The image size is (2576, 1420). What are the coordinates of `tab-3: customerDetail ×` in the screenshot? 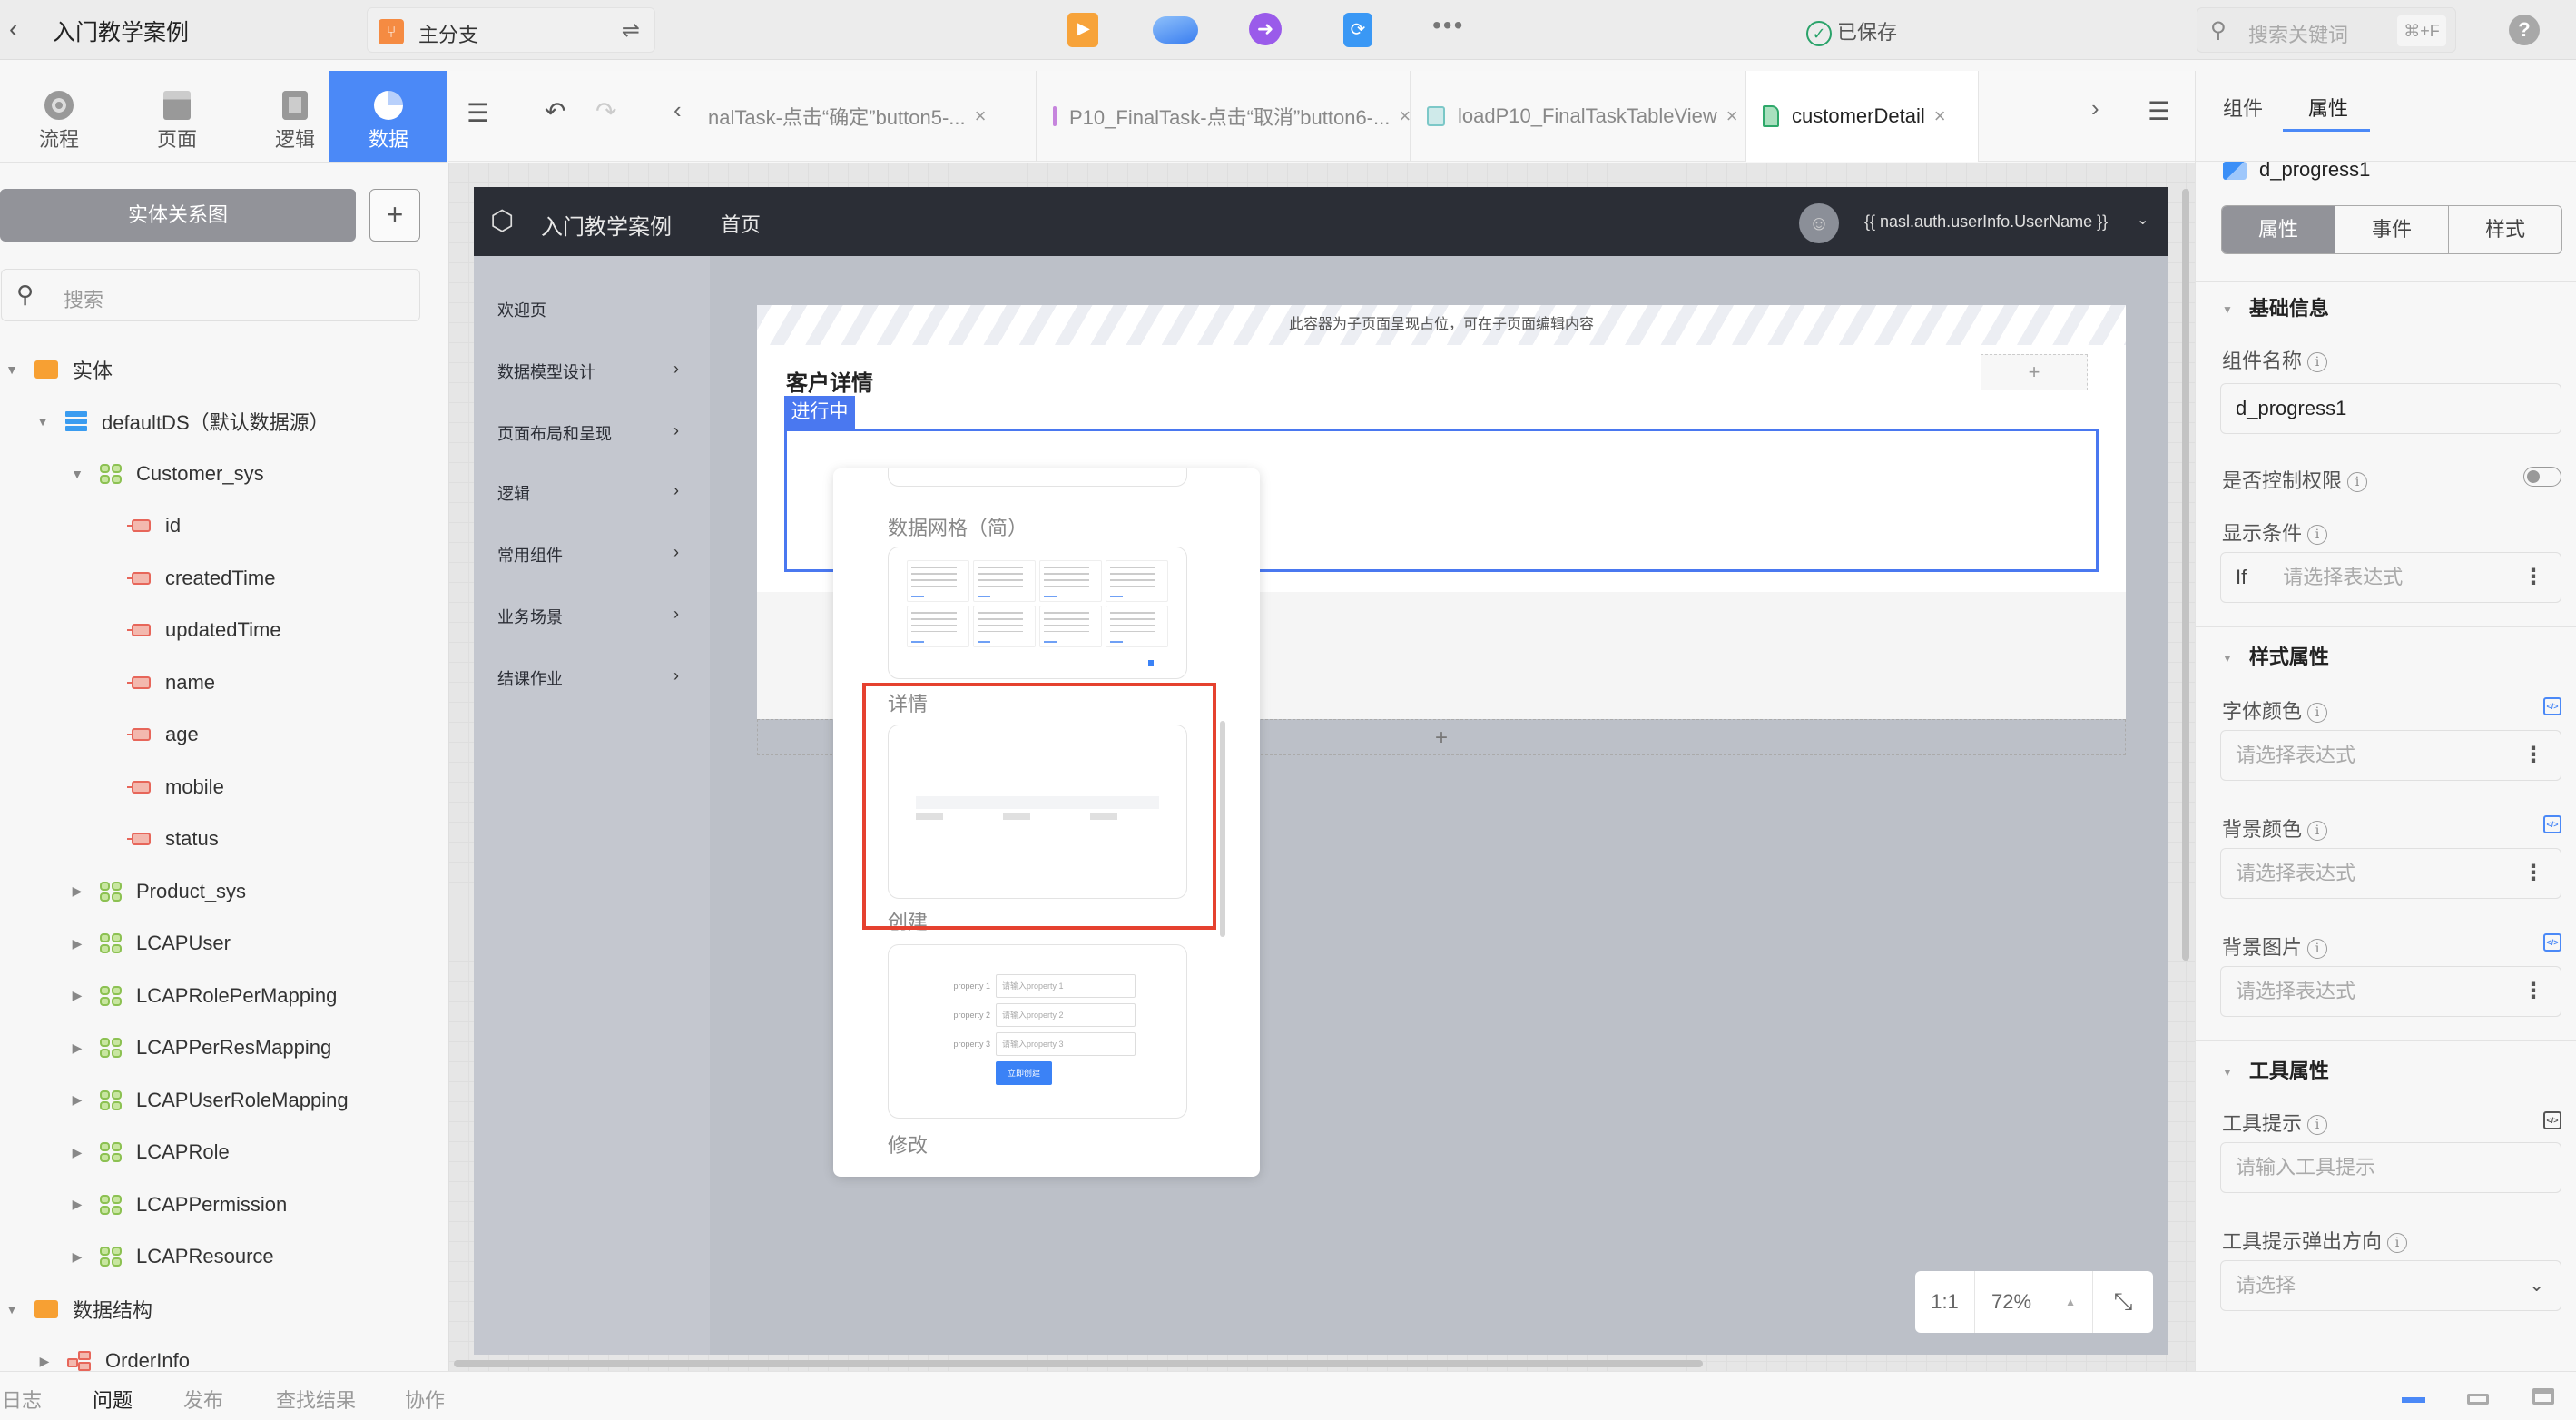 It's located at (1862, 116).